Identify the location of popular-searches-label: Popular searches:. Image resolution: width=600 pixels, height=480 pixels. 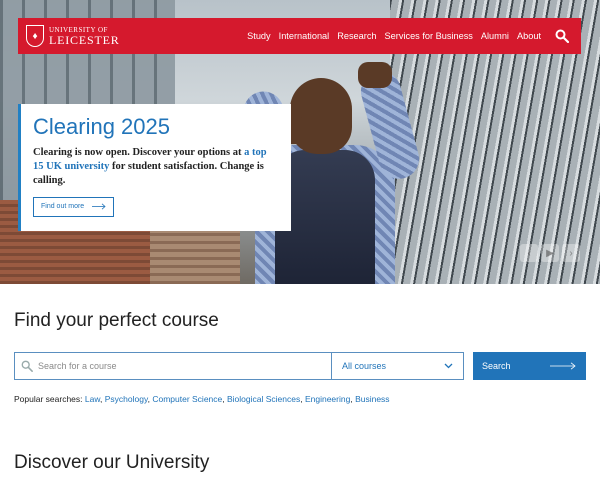
(48, 399).